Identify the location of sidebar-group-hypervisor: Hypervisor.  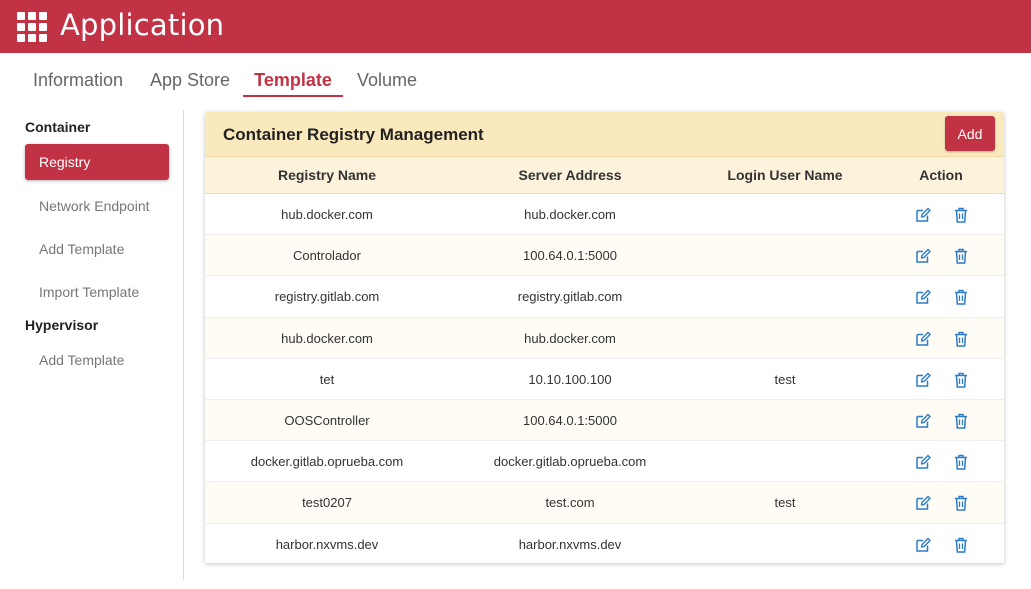
(62, 325).